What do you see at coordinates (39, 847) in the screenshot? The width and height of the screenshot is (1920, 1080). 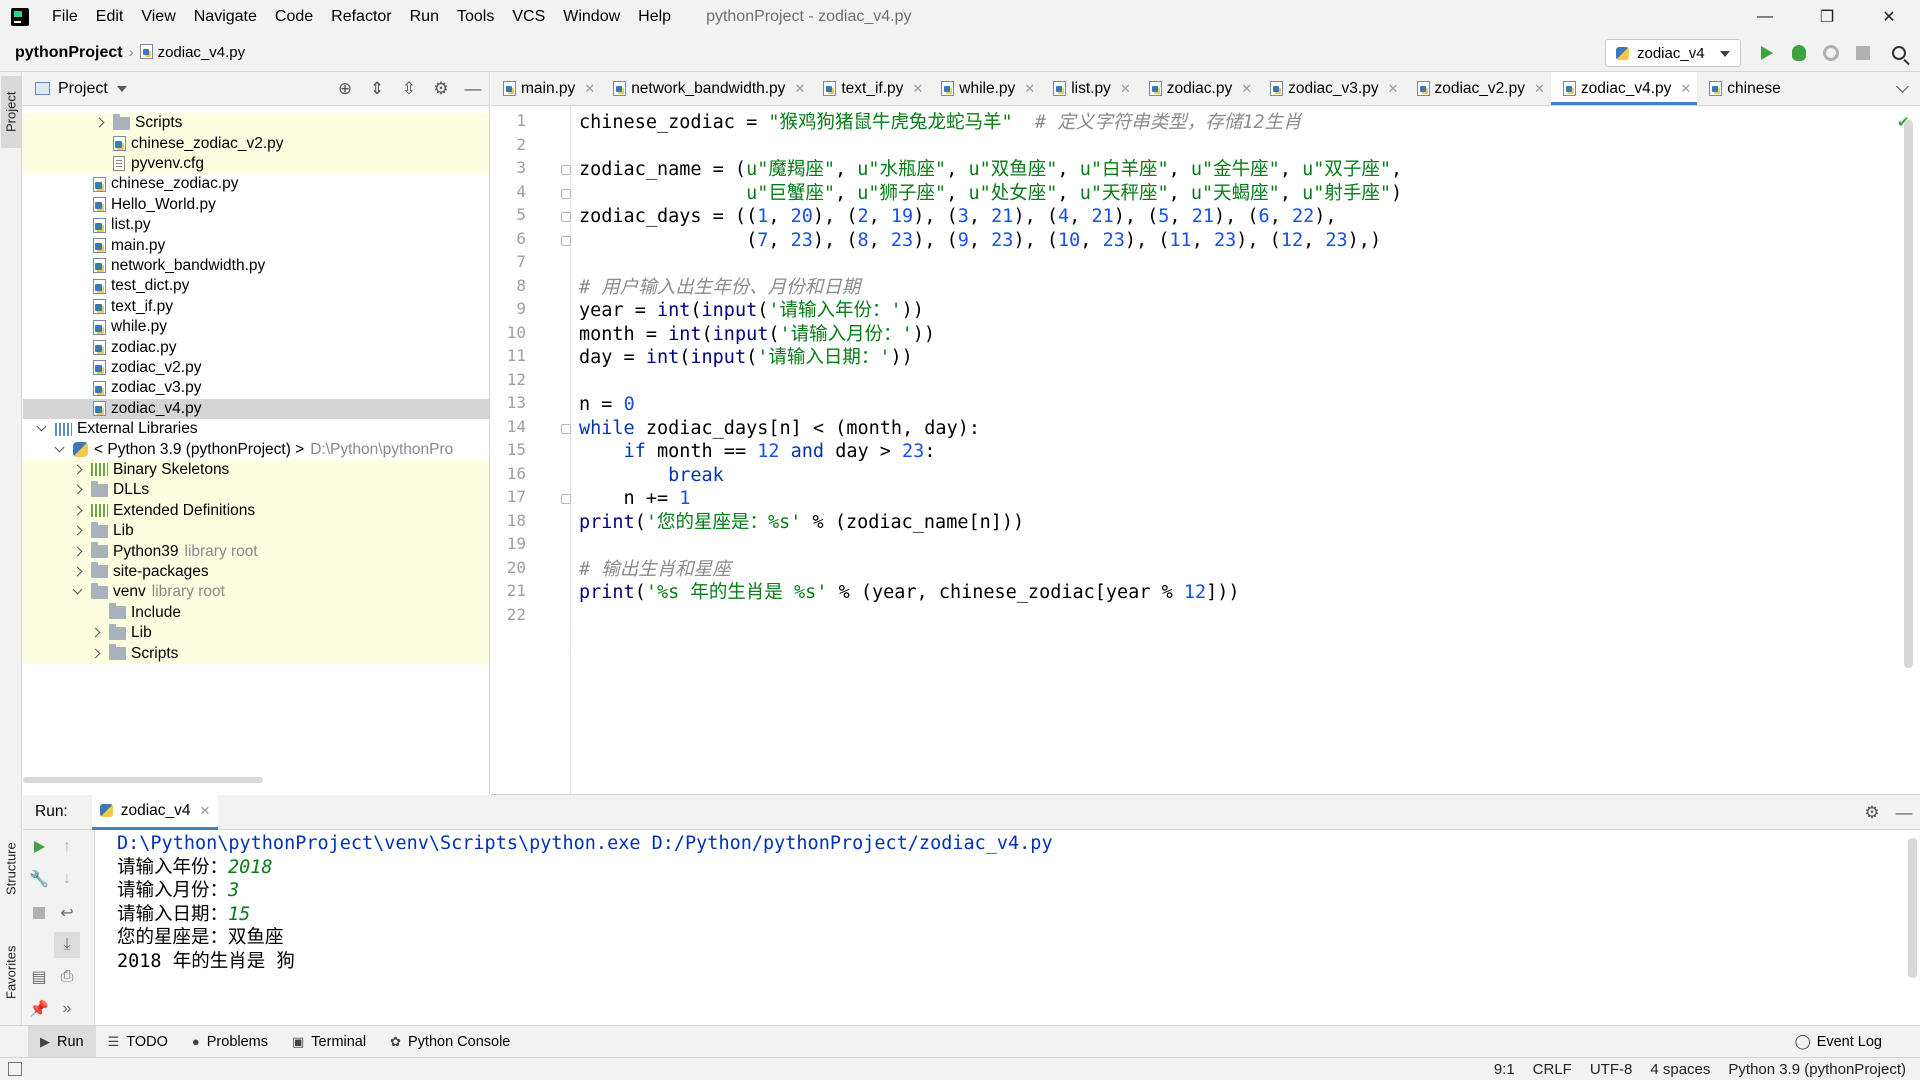 I see `rerun-button` at bounding box center [39, 847].